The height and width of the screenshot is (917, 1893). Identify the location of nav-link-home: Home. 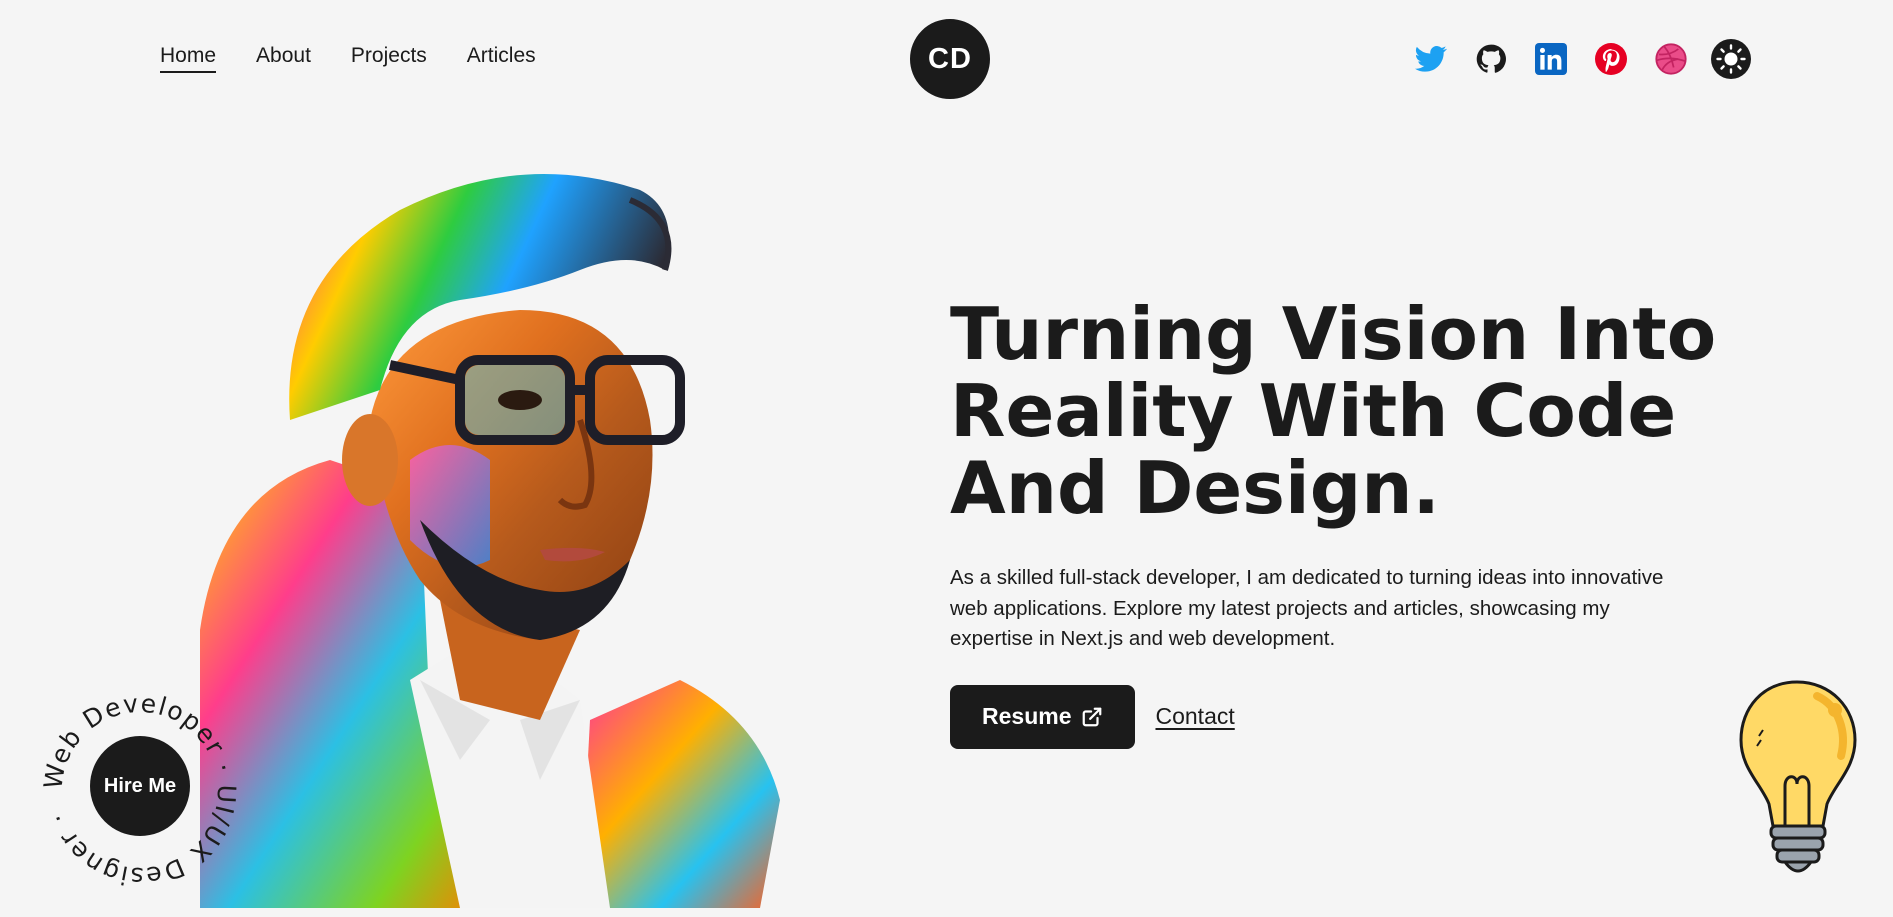
(188, 58).